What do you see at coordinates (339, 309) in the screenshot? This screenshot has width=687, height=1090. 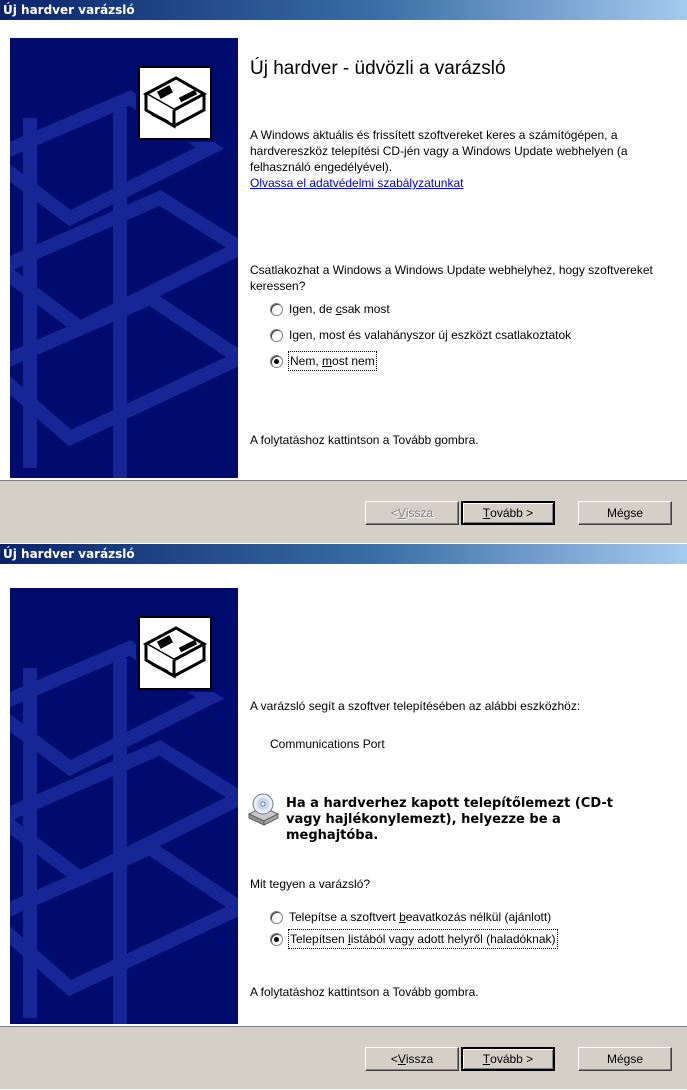 I see `option-label: Igen, de csak most` at bounding box center [339, 309].